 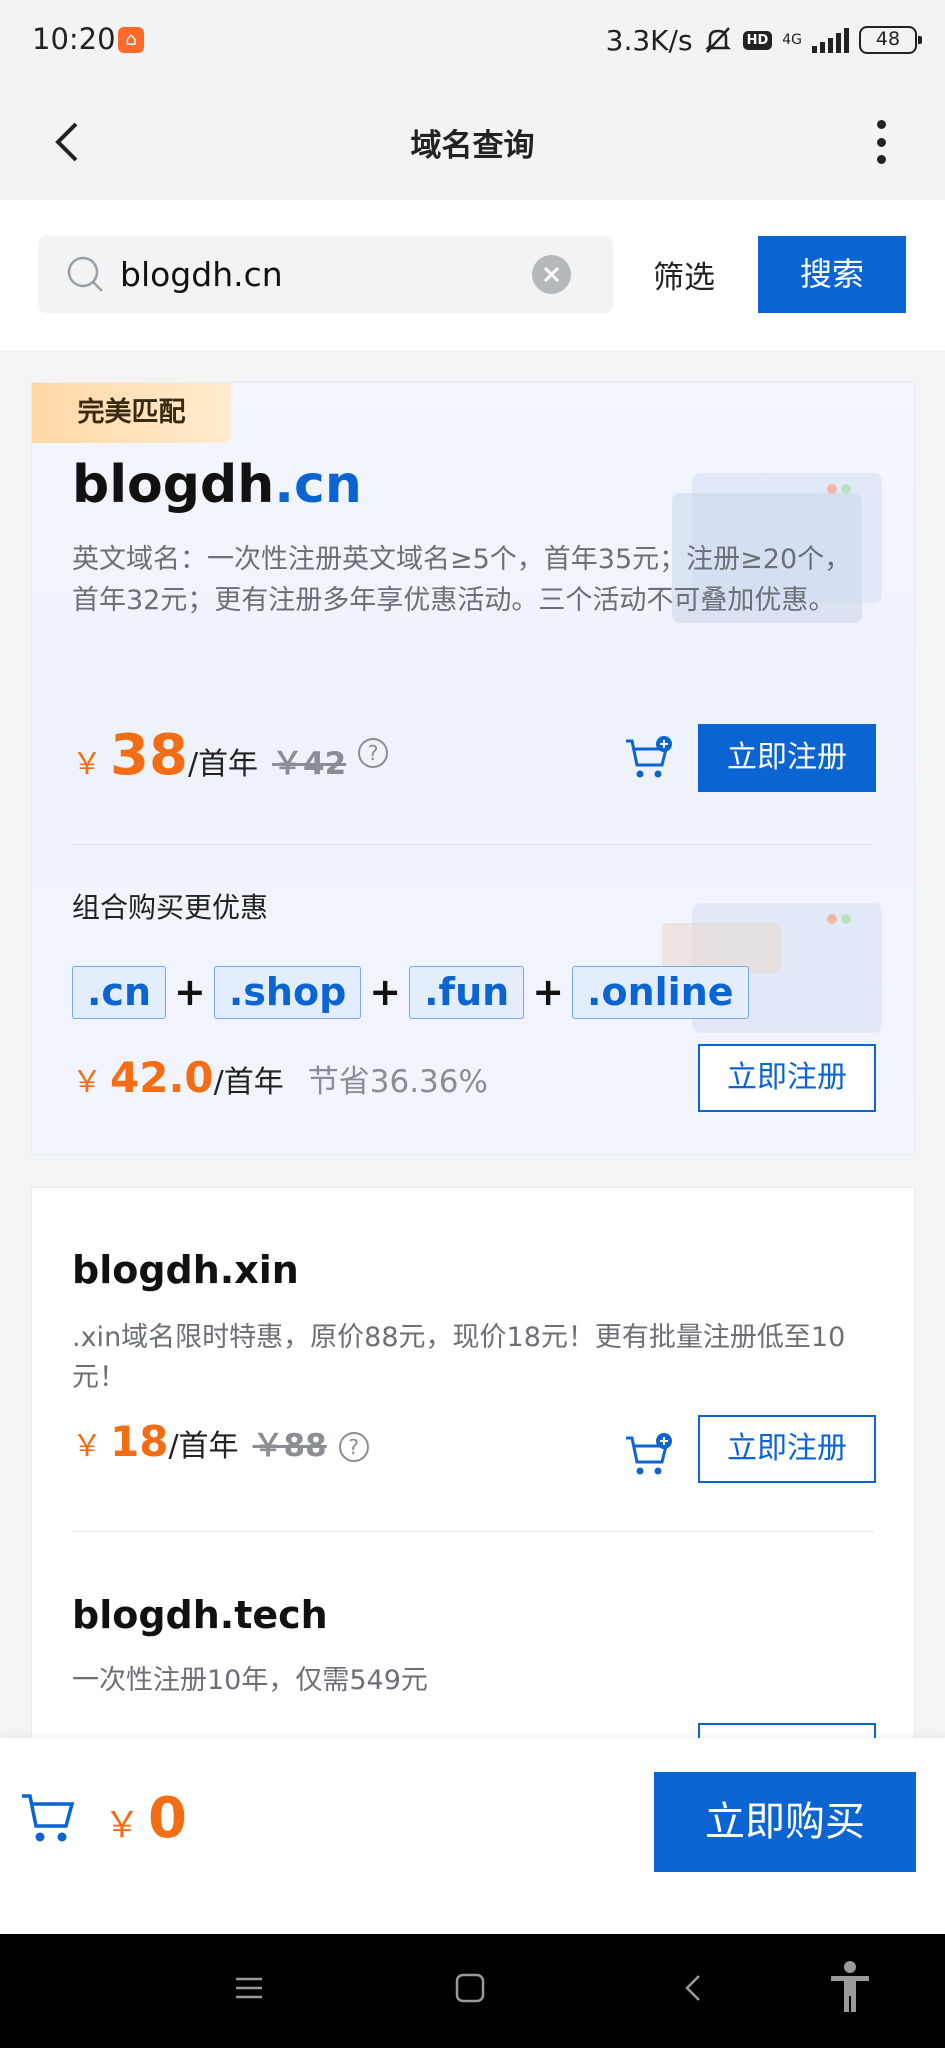 What do you see at coordinates (757, 40) in the screenshot?
I see `hd-icon: HD` at bounding box center [757, 40].